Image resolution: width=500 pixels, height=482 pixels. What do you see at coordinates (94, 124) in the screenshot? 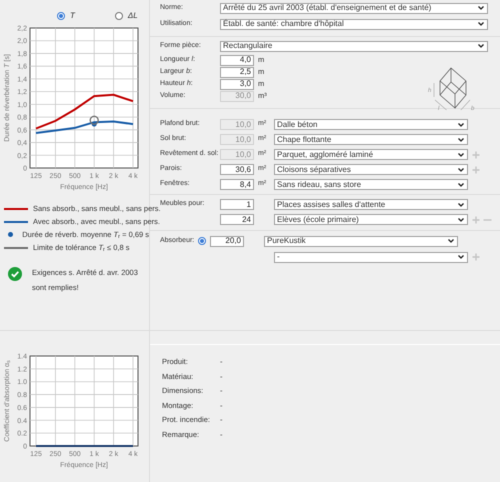
I see `data-point` at bounding box center [94, 124].